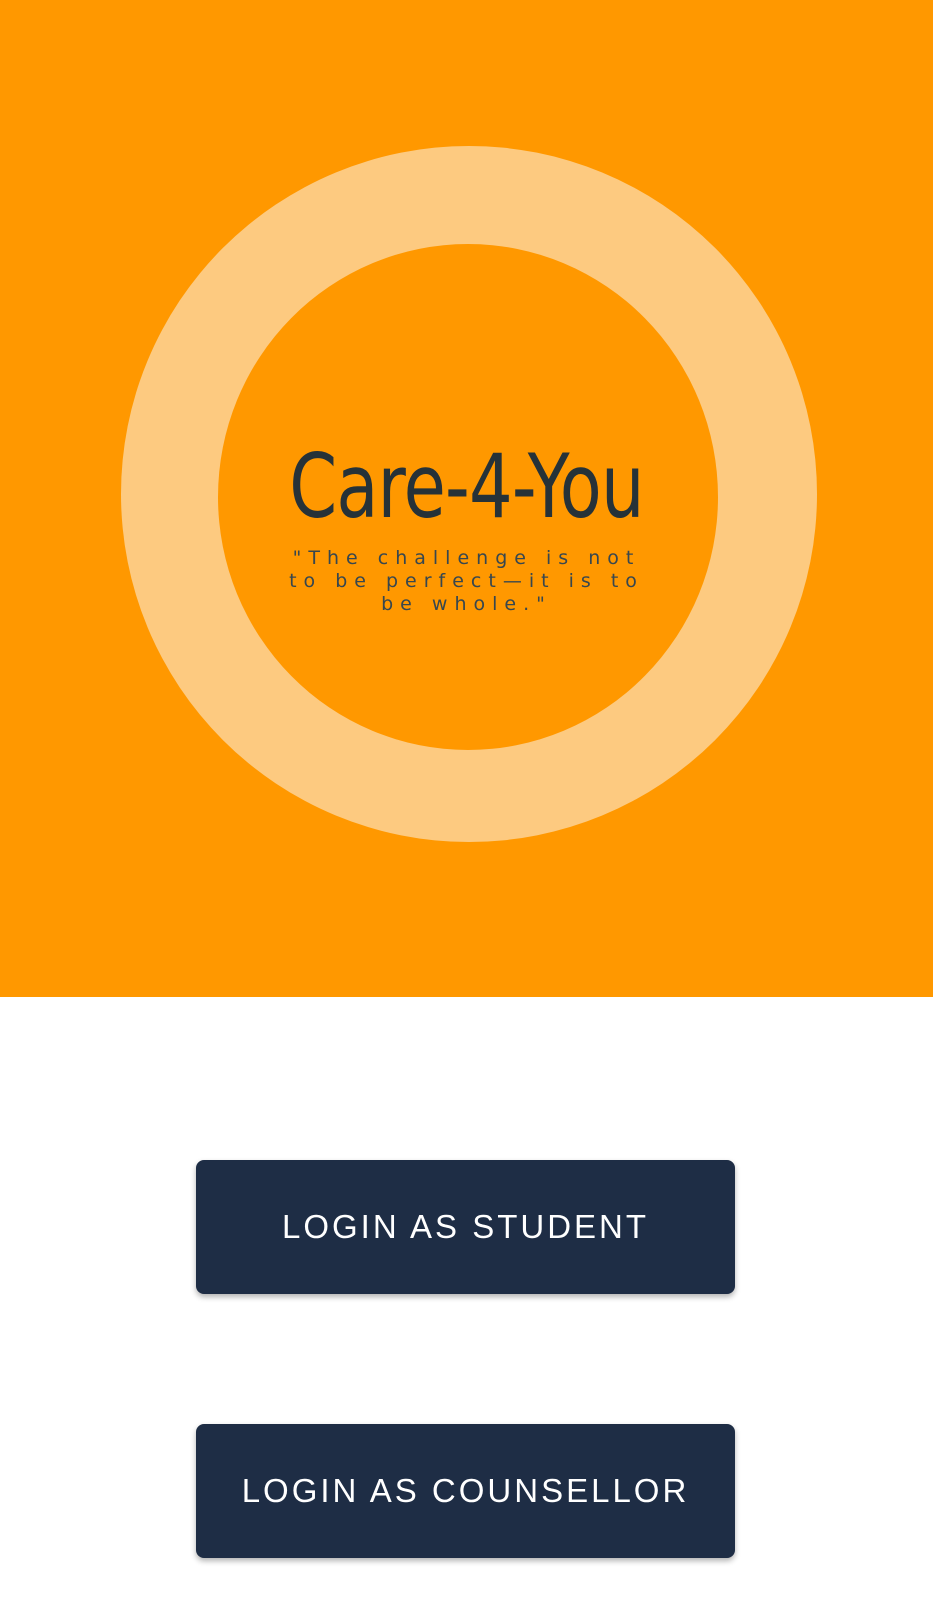 This screenshot has width=933, height=1600. What do you see at coordinates (466, 486) in the screenshot?
I see `app-logo-title: Care-4-You` at bounding box center [466, 486].